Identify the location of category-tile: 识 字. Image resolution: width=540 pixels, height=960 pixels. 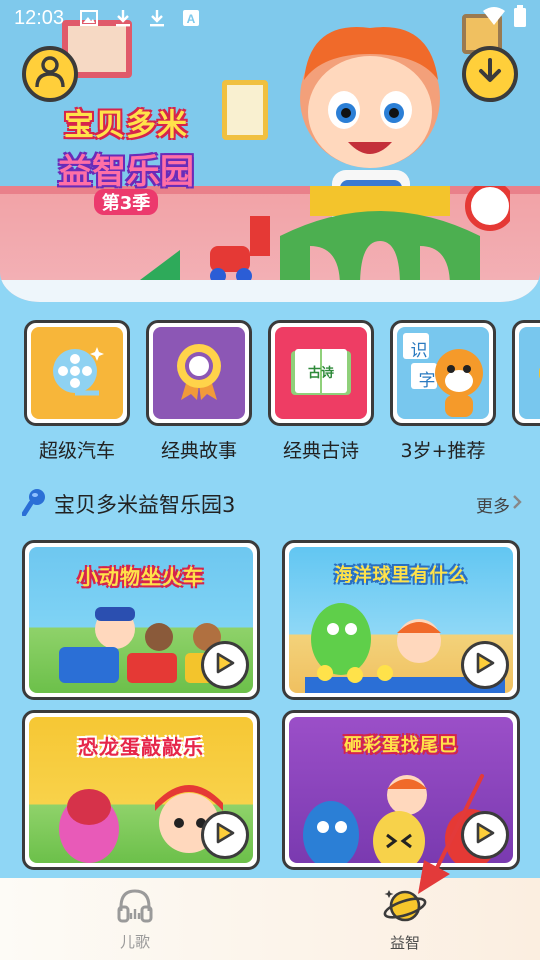
(443, 373).